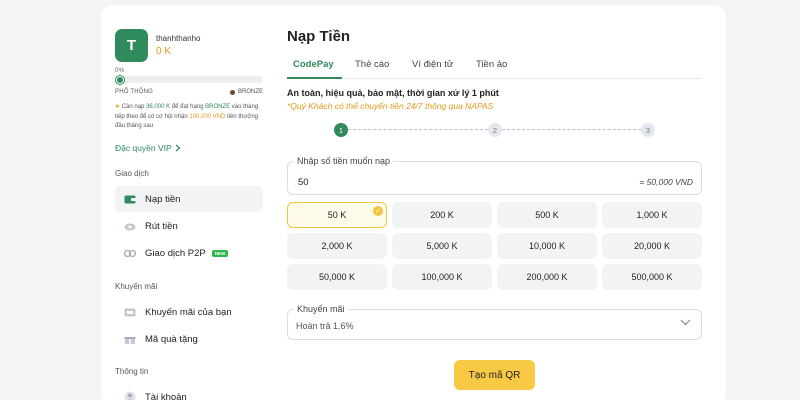  Describe the element at coordinates (432, 64) in the screenshot. I see `tab-e-wallet: Ví điện tử` at that location.